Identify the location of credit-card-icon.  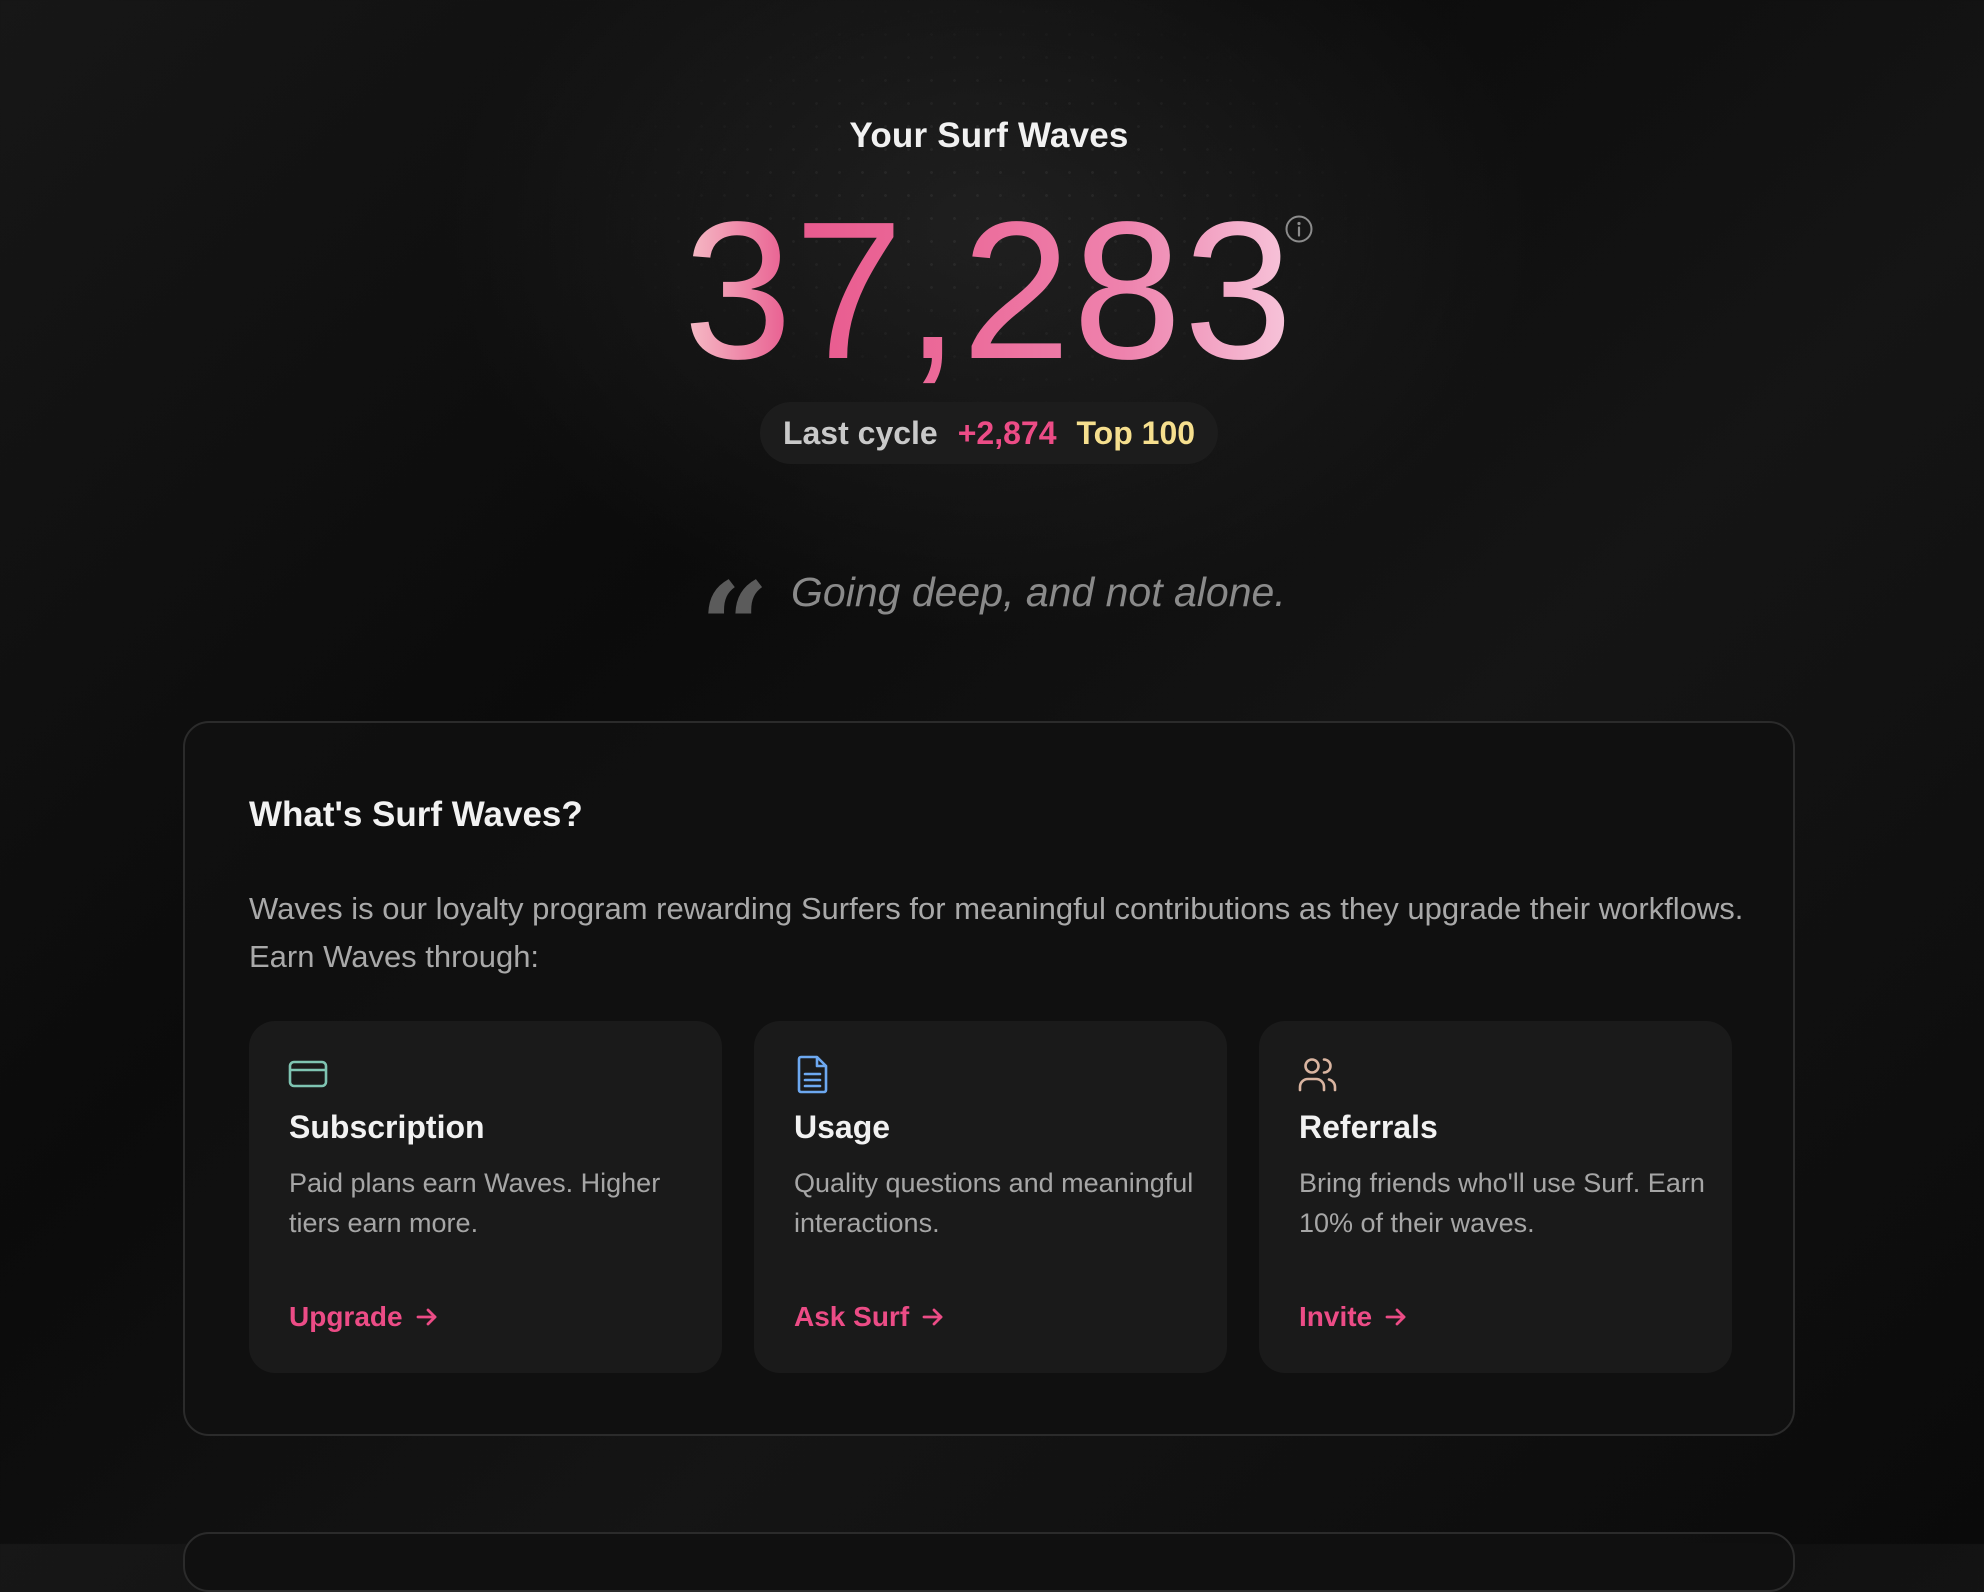
(308, 1074).